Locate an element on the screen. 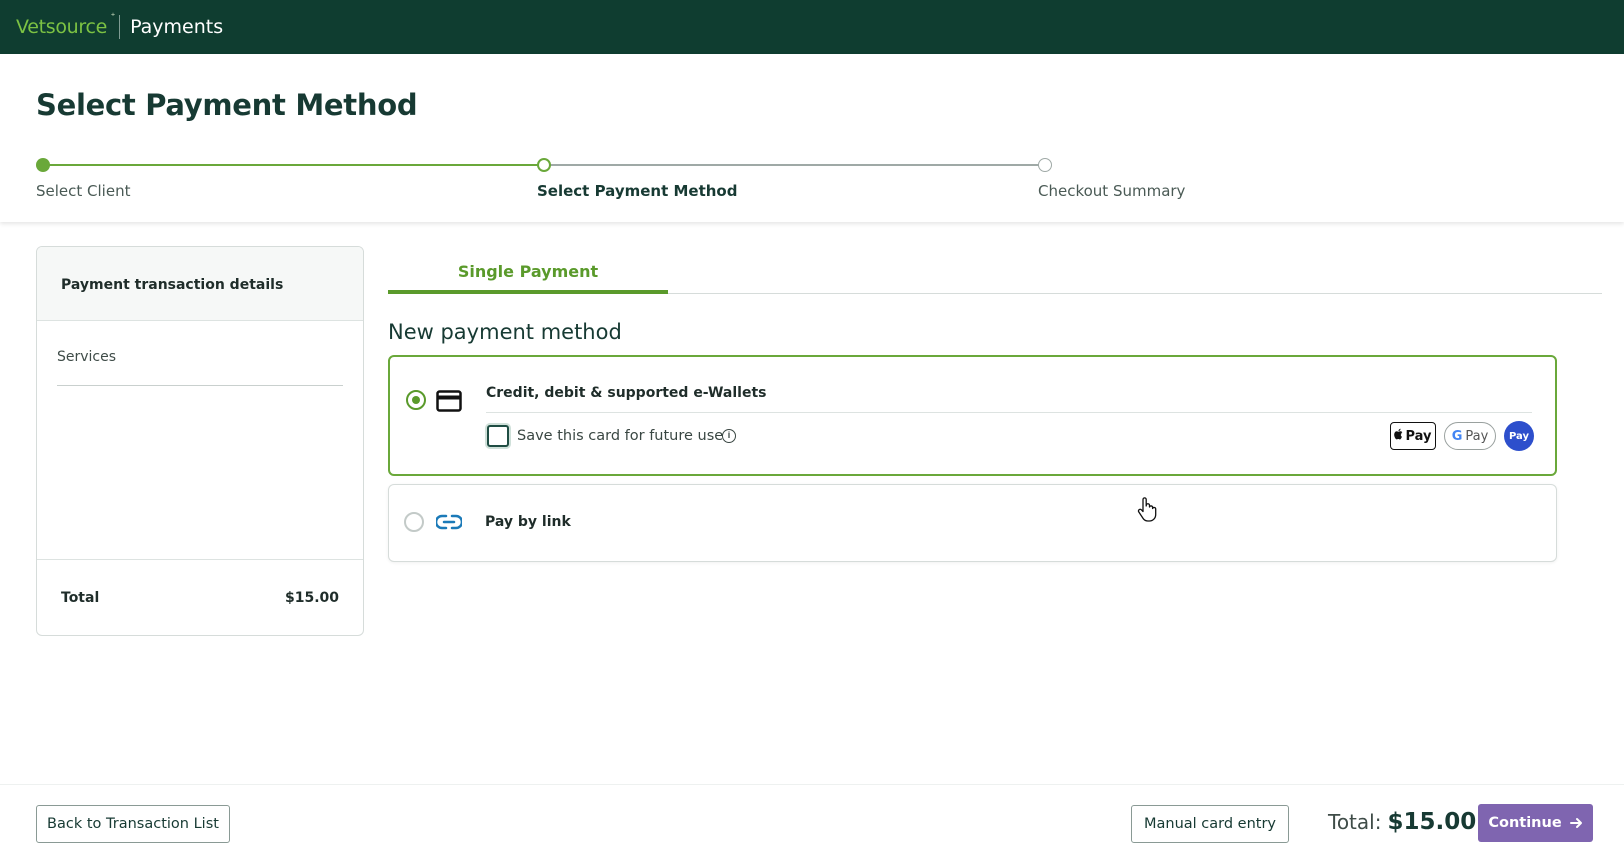 This screenshot has width=1624, height=857. footer-total: Total: $15.00 is located at coordinates (1402, 822).